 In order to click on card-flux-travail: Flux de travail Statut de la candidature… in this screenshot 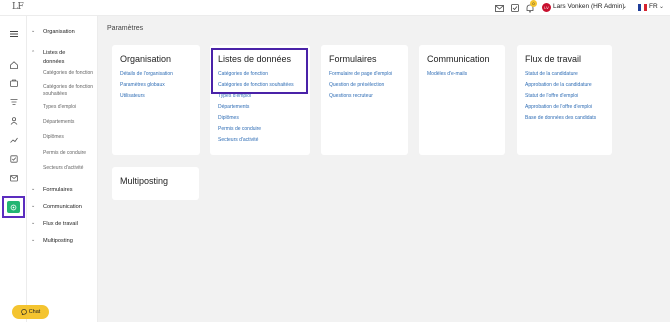, I will do `click(564, 100)`.